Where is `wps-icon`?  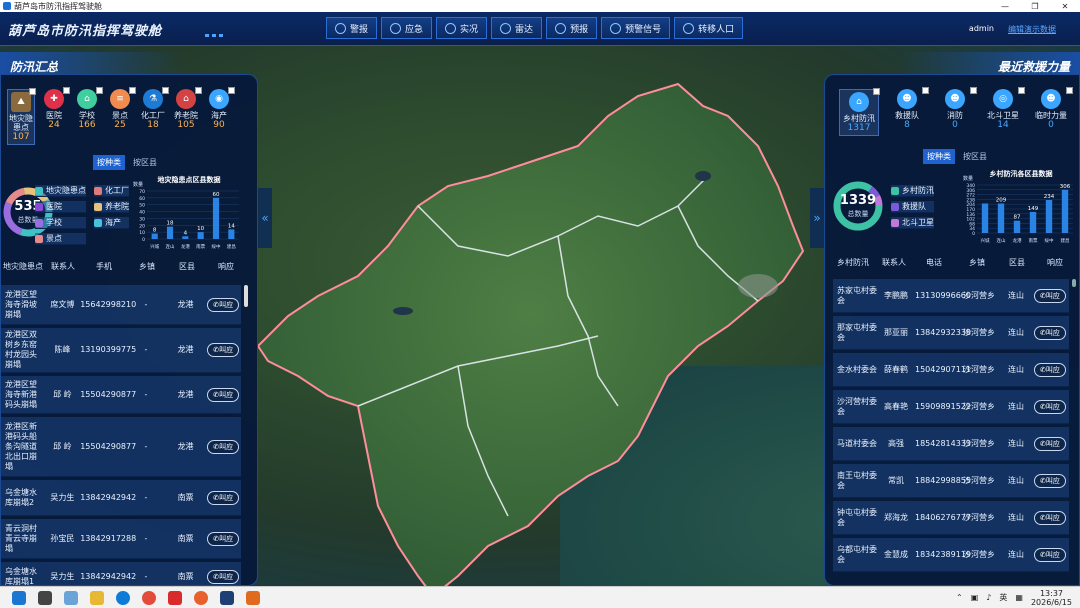
wps-icon is located at coordinates (175, 597).